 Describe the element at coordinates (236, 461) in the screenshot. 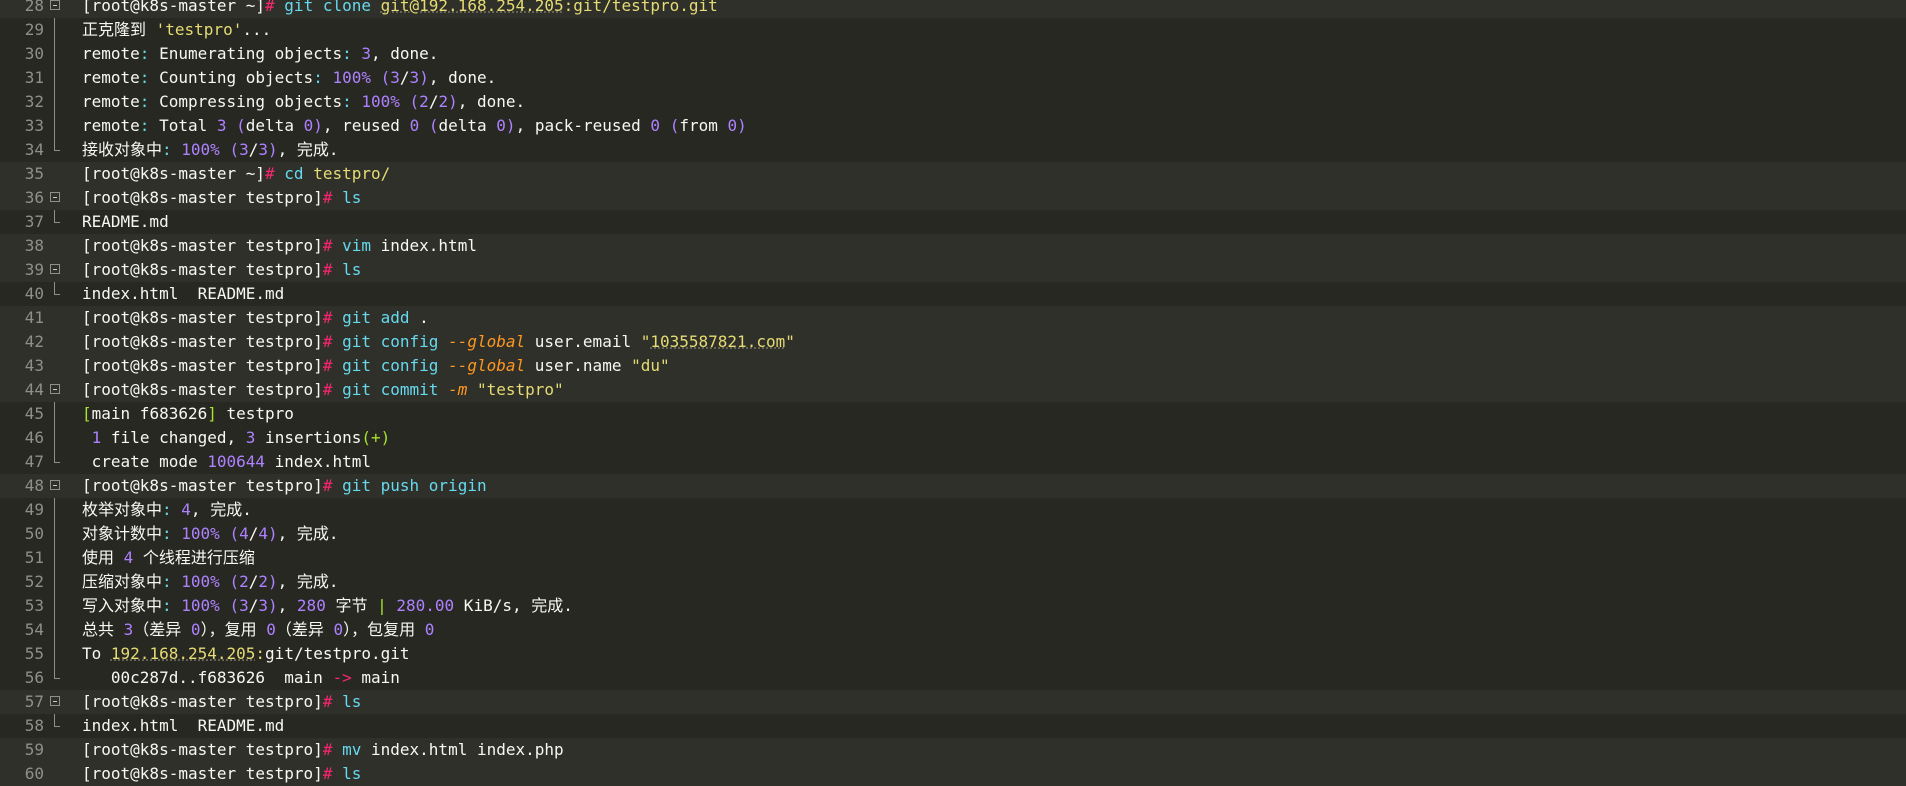

I see `token-num: 100644` at that location.